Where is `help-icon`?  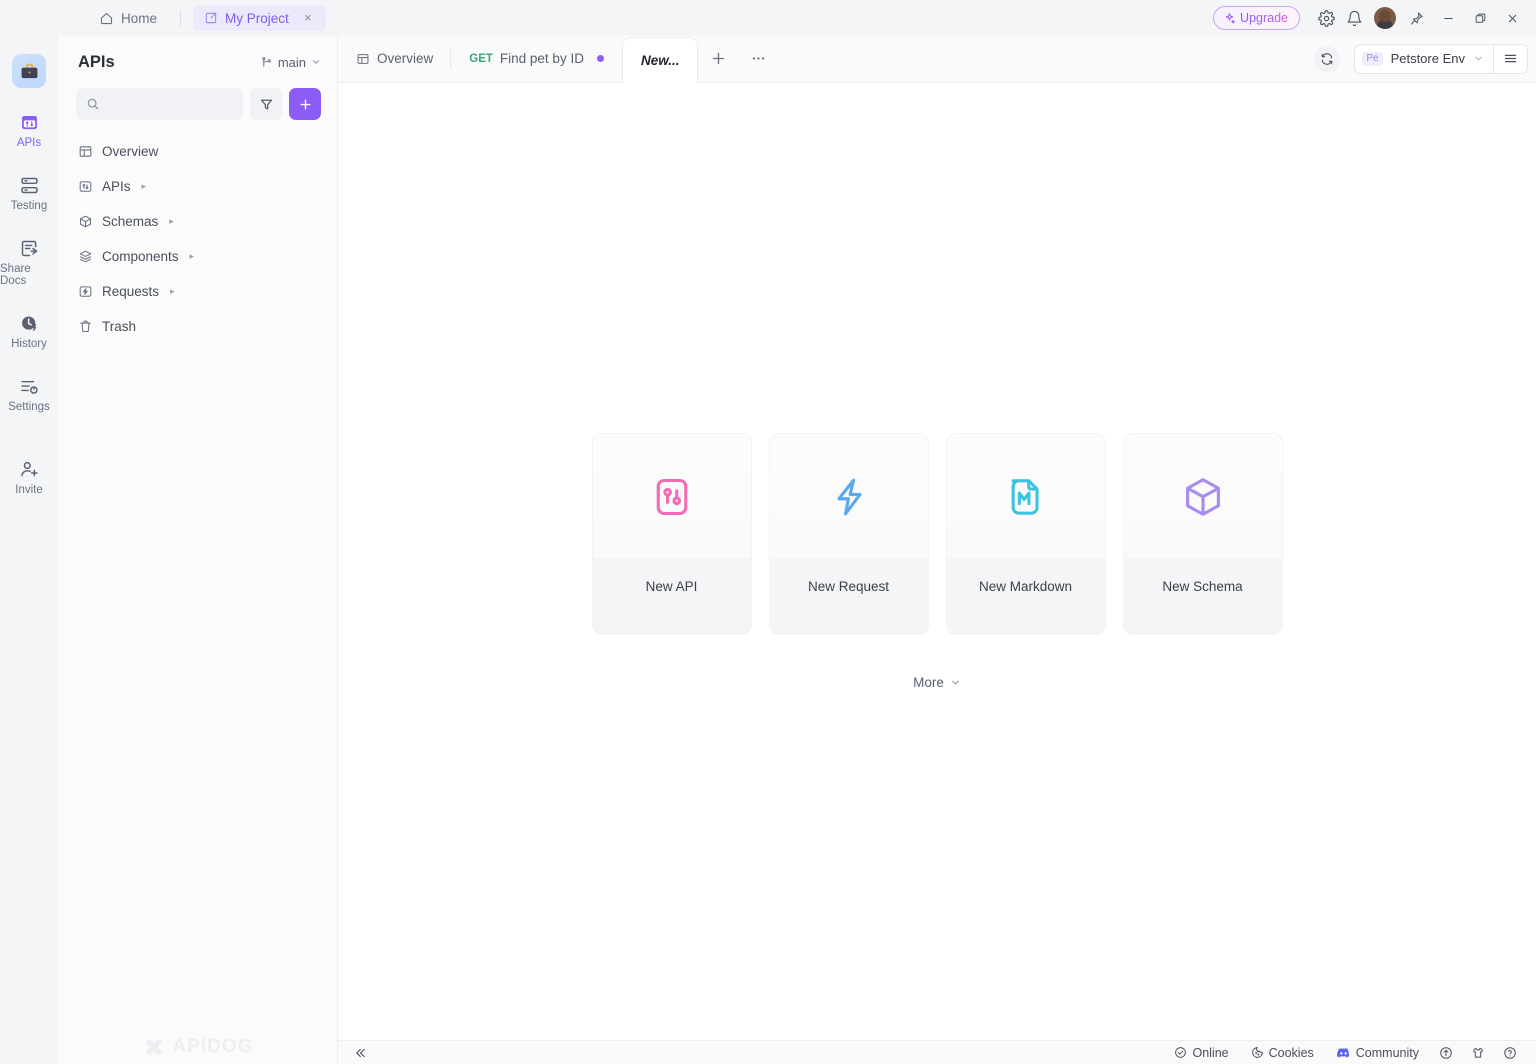
help-icon is located at coordinates (1510, 1053).